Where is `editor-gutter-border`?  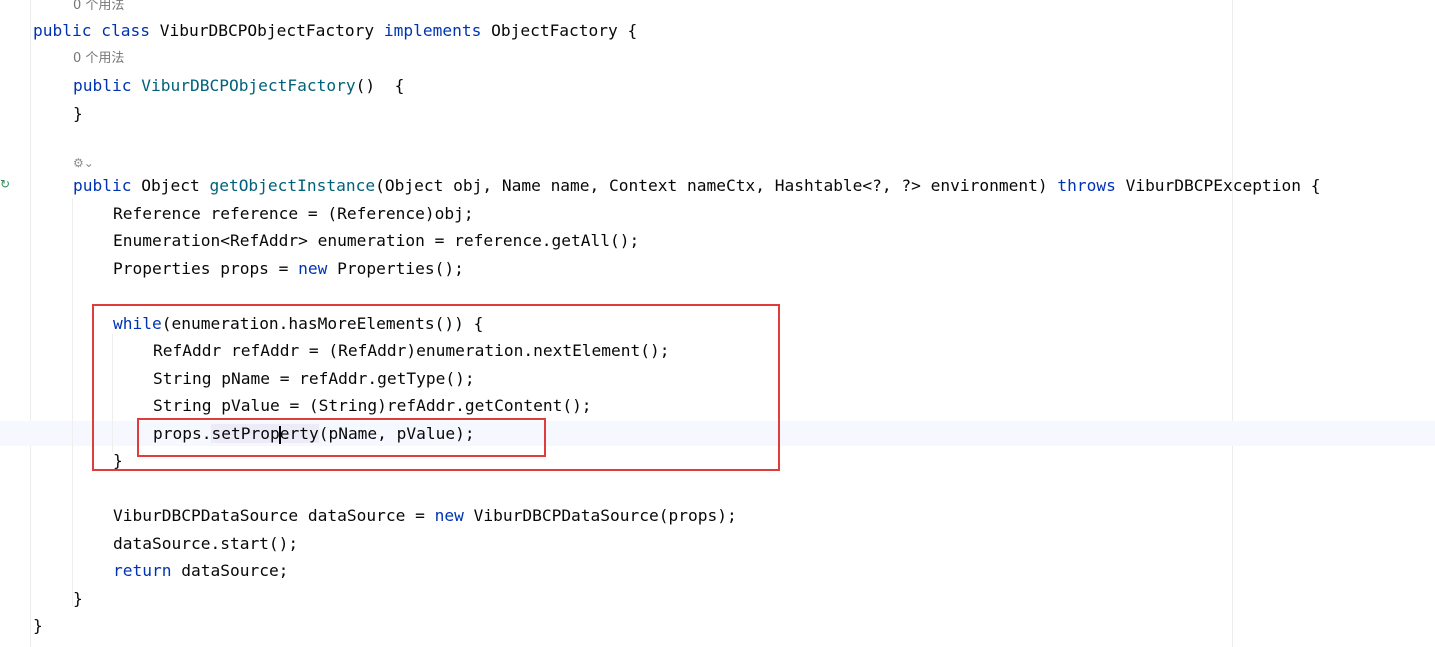 editor-gutter-border is located at coordinates (30, 323).